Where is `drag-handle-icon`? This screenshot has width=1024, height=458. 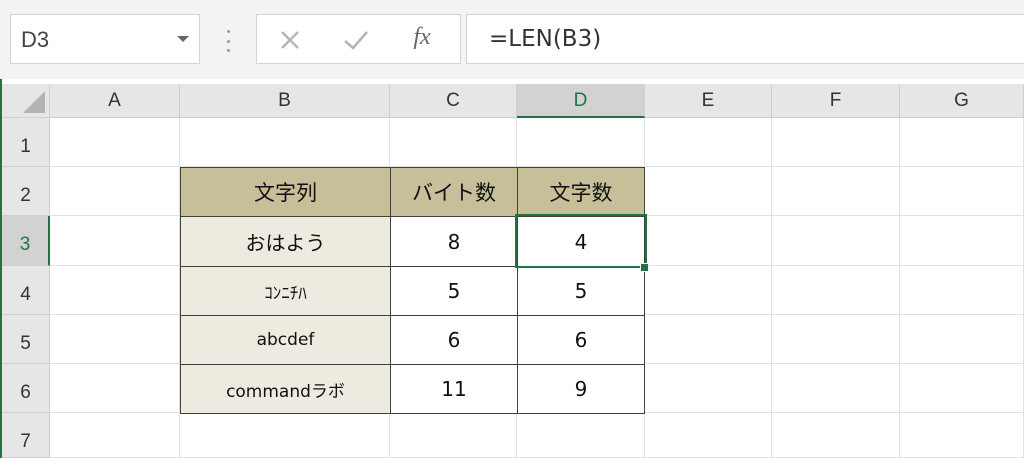 drag-handle-icon is located at coordinates (228, 41).